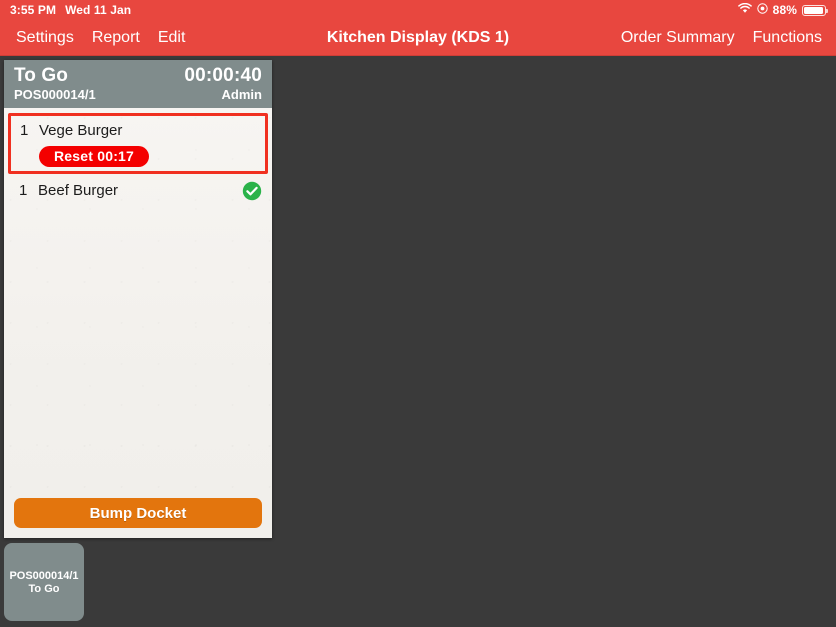 Image resolution: width=836 pixels, height=627 pixels. Describe the element at coordinates (815, 10) in the screenshot. I see `battery-icon` at that location.